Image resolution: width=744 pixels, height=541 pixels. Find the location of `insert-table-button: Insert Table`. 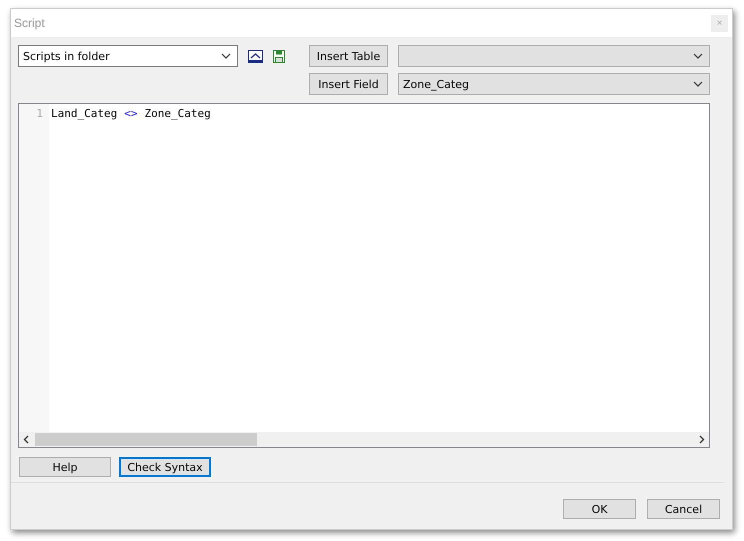

insert-table-button: Insert Table is located at coordinates (348, 56).